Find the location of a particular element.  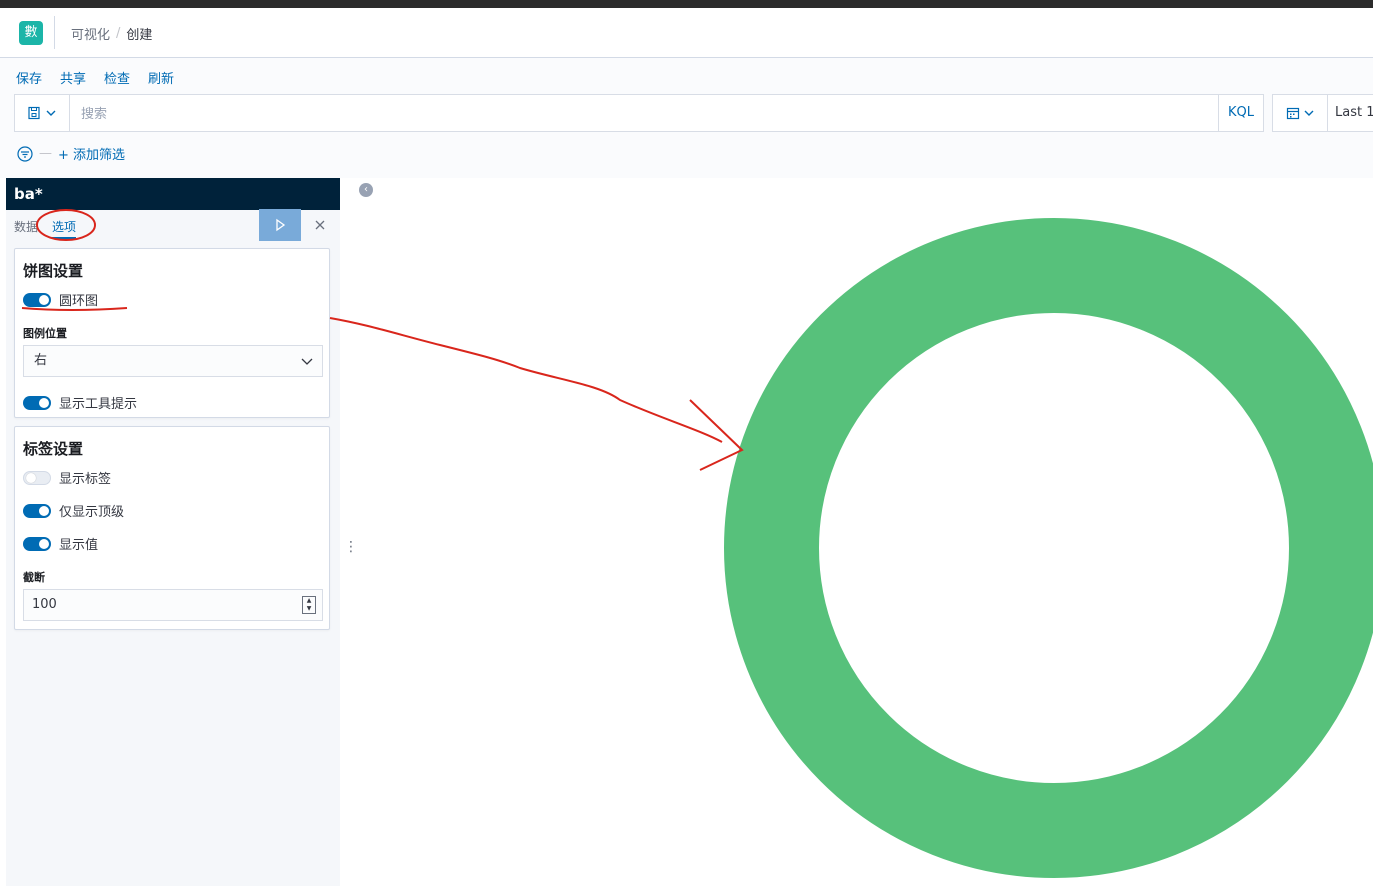

top-level-only-label: 仅显示顶级 is located at coordinates (92, 512).